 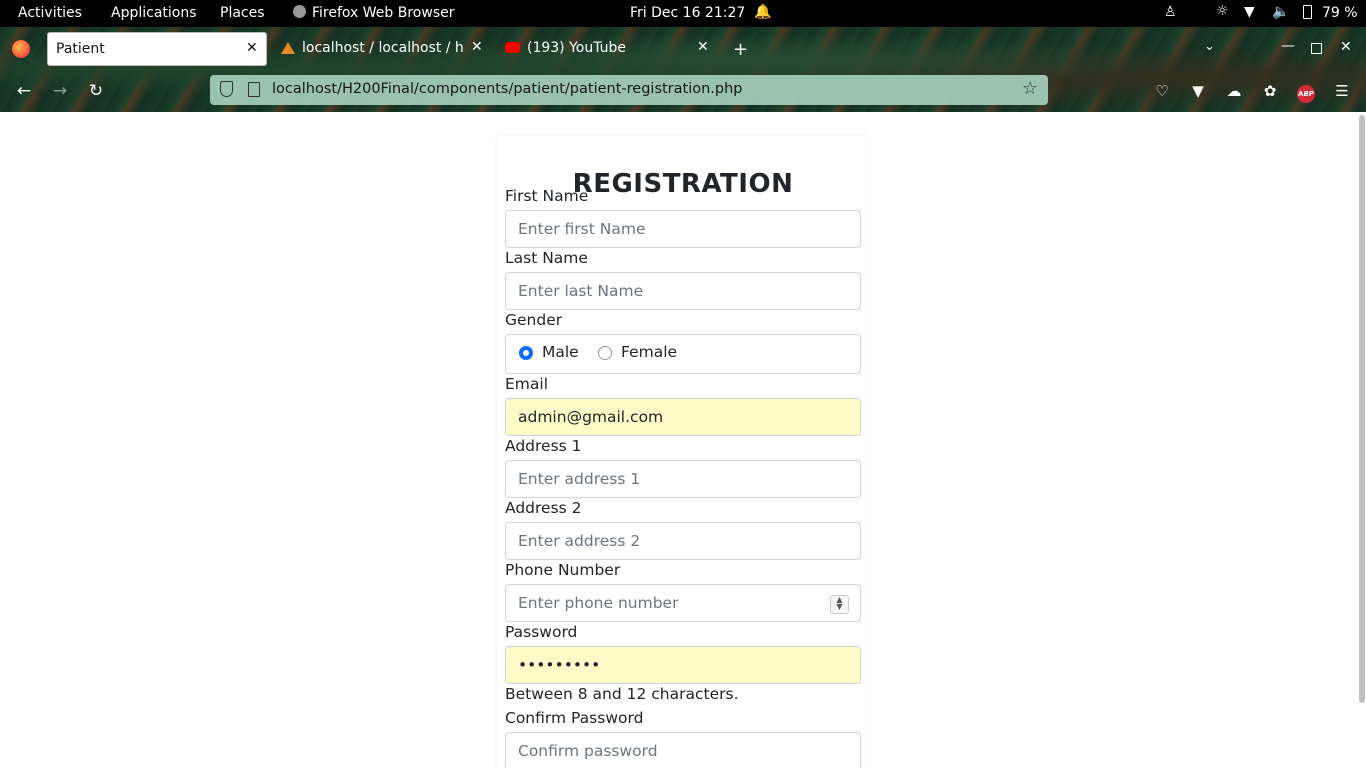 What do you see at coordinates (96, 91) in the screenshot?
I see `reload-button: ↻` at bounding box center [96, 91].